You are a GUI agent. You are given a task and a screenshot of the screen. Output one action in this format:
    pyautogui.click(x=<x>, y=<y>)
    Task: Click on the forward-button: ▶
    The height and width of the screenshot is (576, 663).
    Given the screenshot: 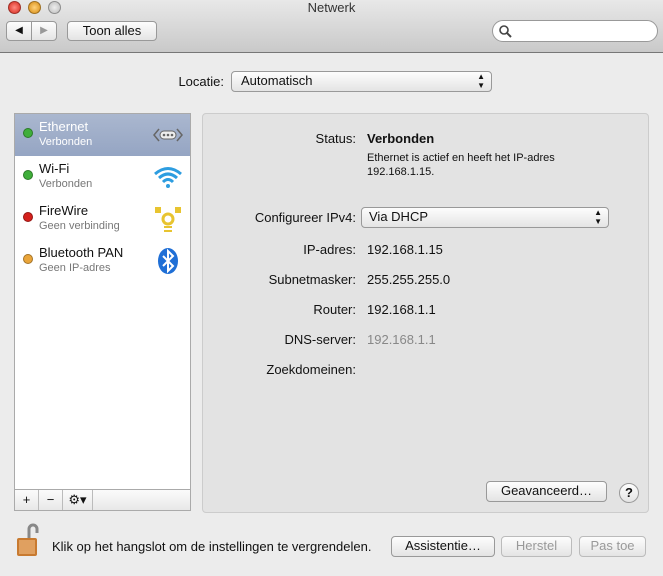 What is the action you would take?
    pyautogui.click(x=44, y=31)
    